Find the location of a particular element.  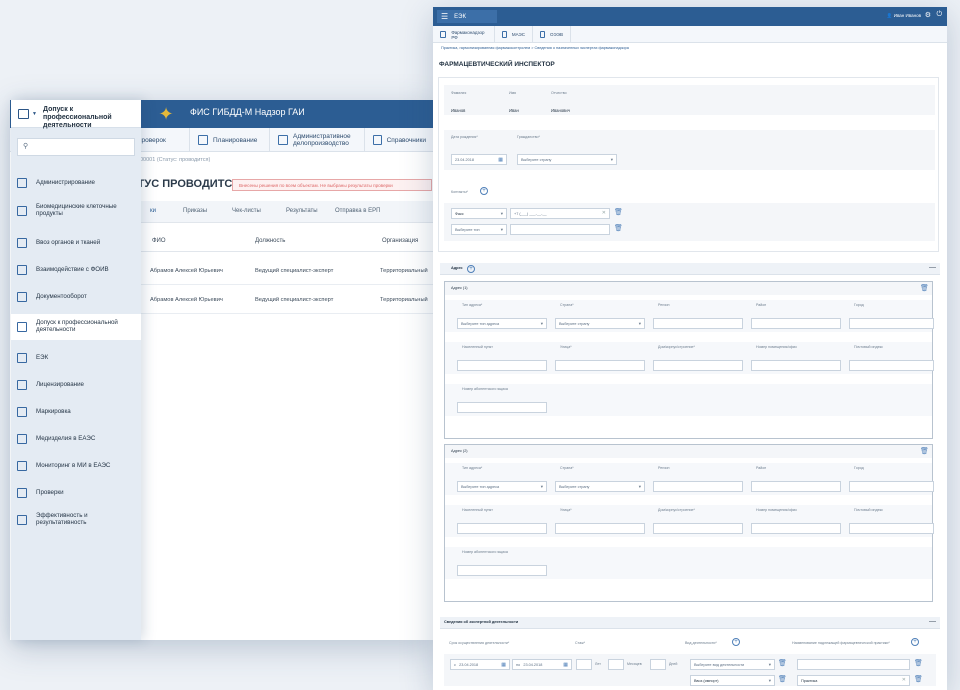

tab-checklists: Чек-листы is located at coordinates (246, 211).